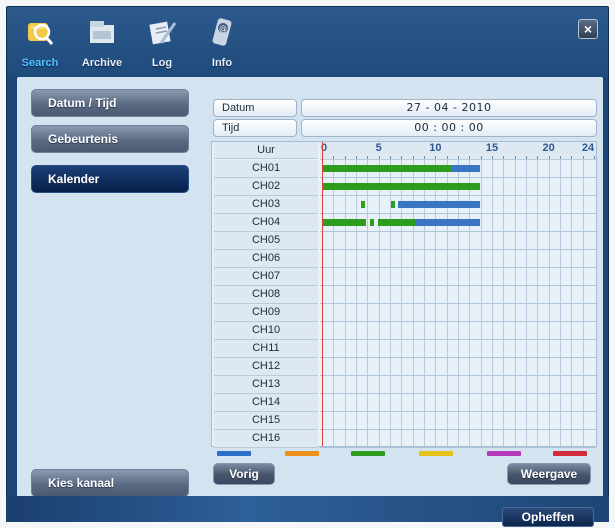 The image size is (615, 528). I want to click on channel-label: CH15, so click(266, 421).